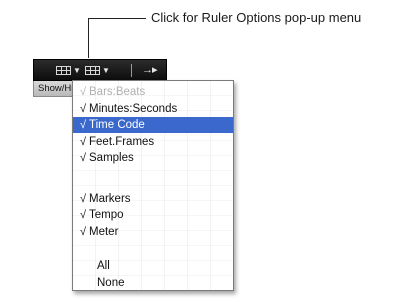 This screenshot has width=405, height=303. I want to click on ruler-view-button: ▼, so click(68, 70).